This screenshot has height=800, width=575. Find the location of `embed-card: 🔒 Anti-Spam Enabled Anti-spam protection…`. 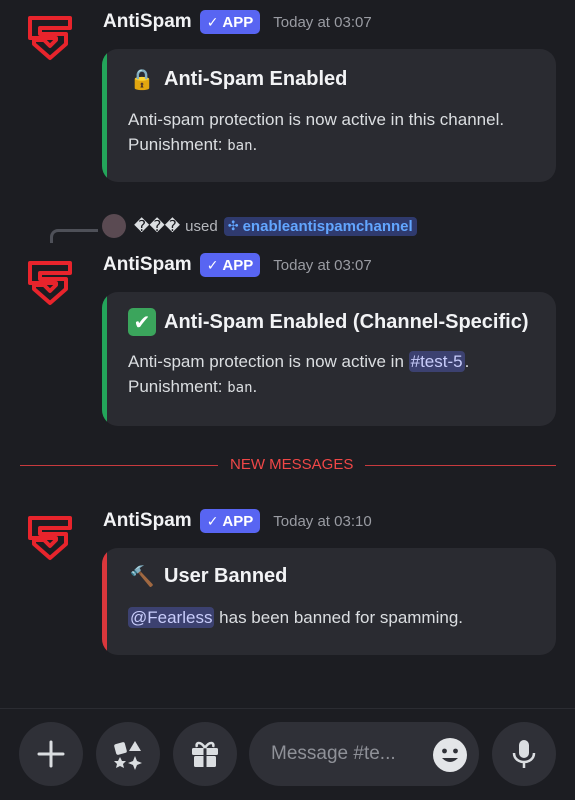

embed-card: 🔒 Anti-Spam Enabled Anti-spam protection… is located at coordinates (329, 115).